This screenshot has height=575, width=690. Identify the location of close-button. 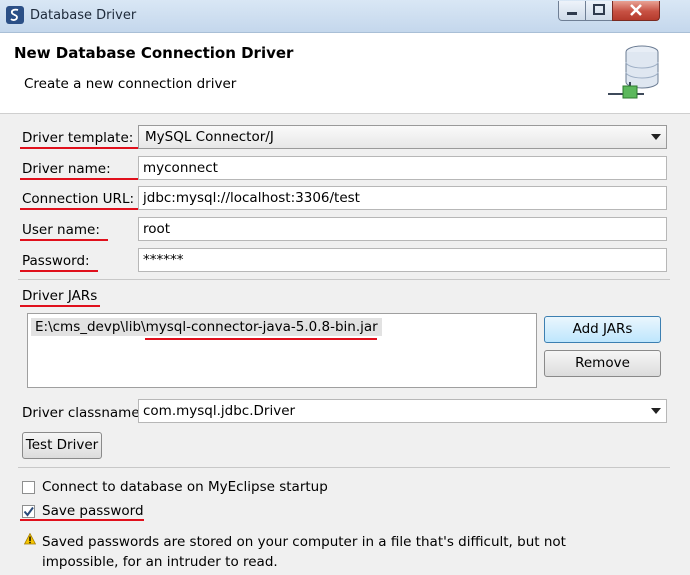
(636, 11).